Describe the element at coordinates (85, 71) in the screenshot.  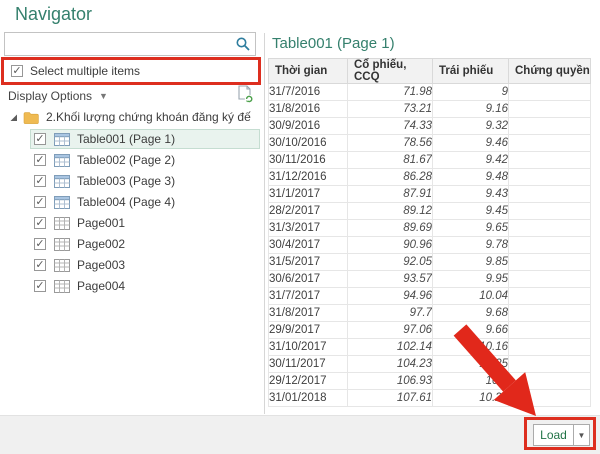
I see `select-multiple-label: Select multiple items` at that location.